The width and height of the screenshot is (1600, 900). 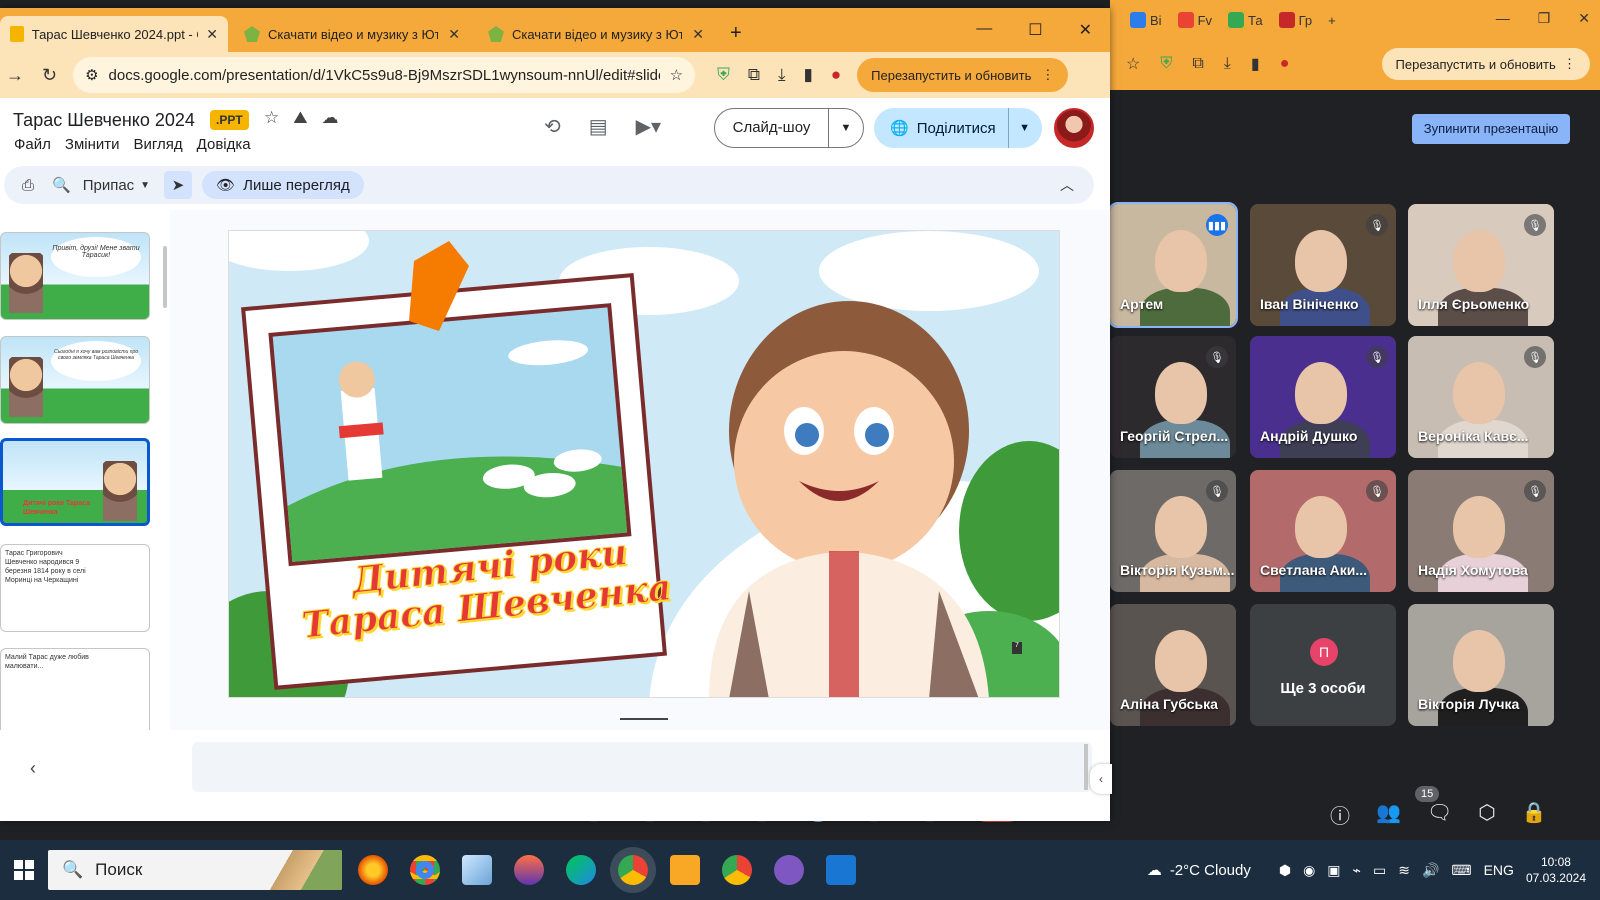 What do you see at coordinates (1309, 870) in the screenshot?
I see `viber-tray-icon: ◉` at bounding box center [1309, 870].